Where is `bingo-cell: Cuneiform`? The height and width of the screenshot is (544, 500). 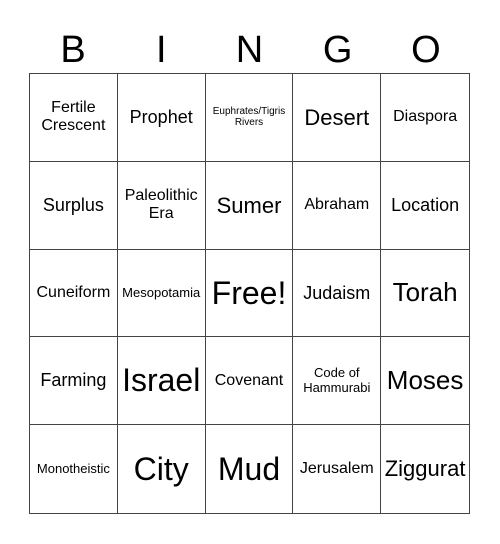
bingo-cell: Cuneiform is located at coordinates (74, 293).